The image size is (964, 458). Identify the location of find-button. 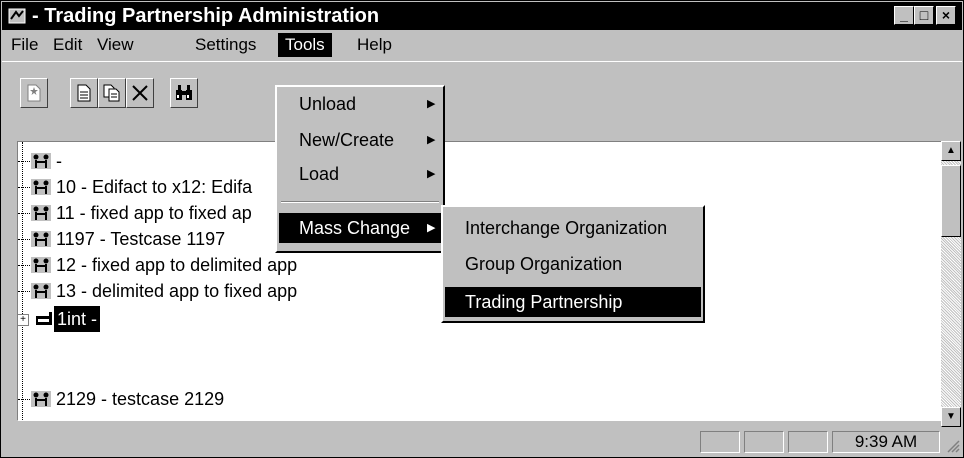
(184, 93).